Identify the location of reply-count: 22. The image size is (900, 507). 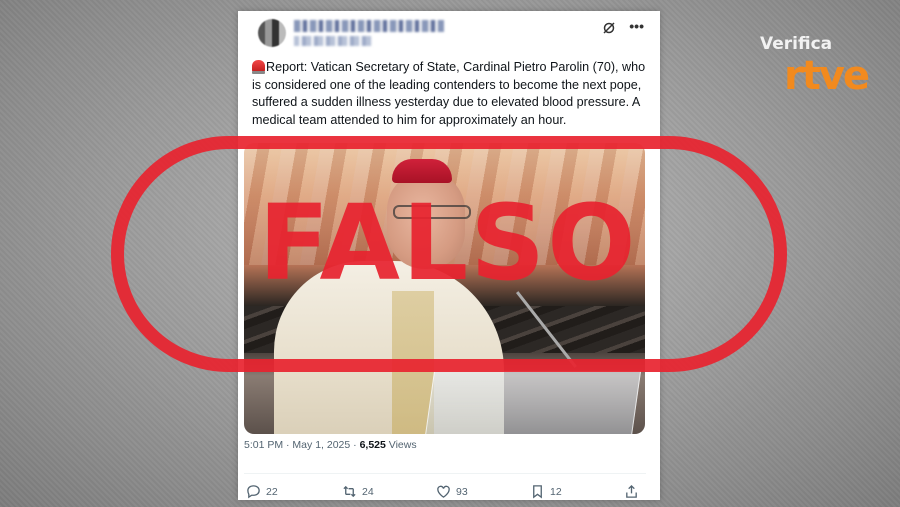
(272, 491).